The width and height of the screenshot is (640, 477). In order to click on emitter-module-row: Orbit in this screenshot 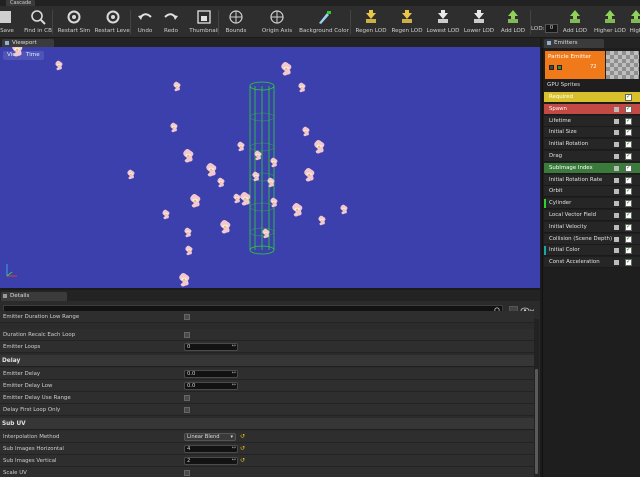, I will do `click(592, 192)`.